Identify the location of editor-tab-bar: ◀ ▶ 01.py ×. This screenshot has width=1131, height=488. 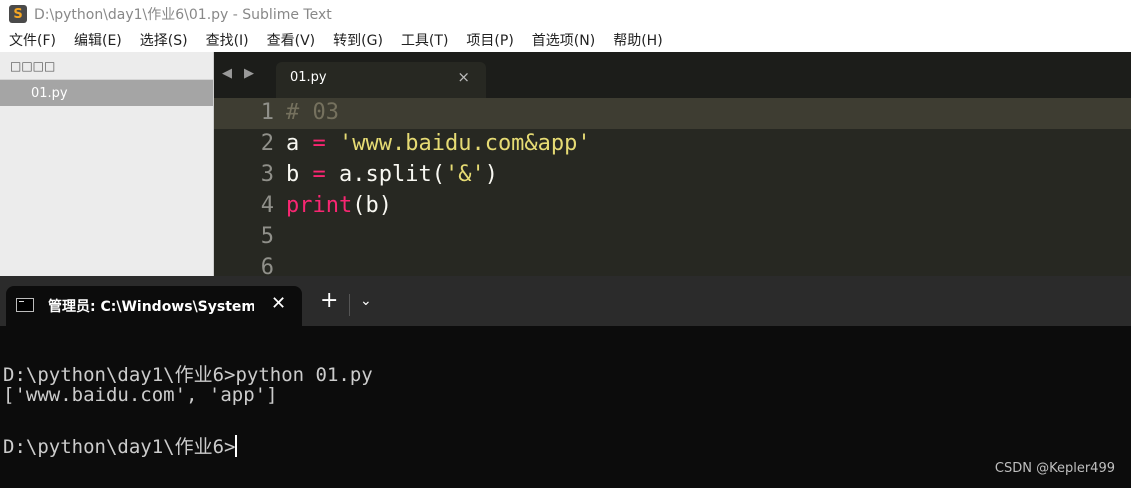
(672, 75).